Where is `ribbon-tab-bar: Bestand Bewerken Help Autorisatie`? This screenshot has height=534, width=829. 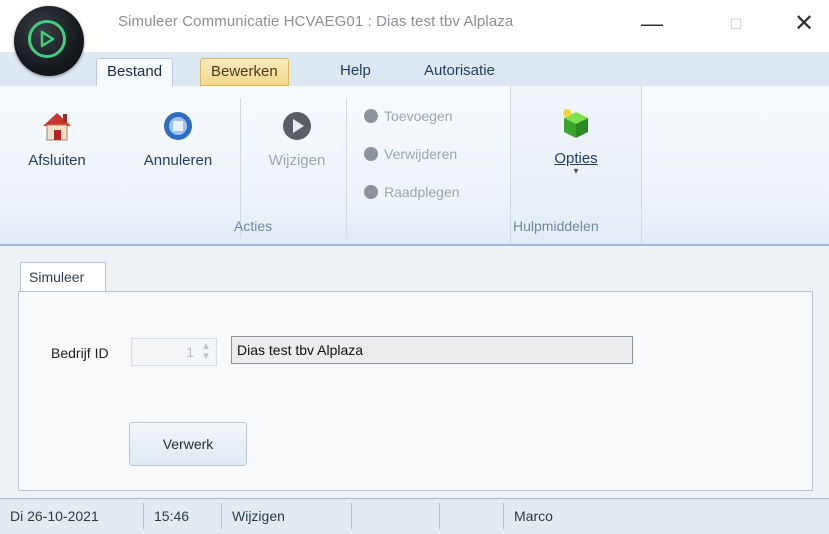 ribbon-tab-bar: Bestand Bewerken Help Autorisatie is located at coordinates (414, 69).